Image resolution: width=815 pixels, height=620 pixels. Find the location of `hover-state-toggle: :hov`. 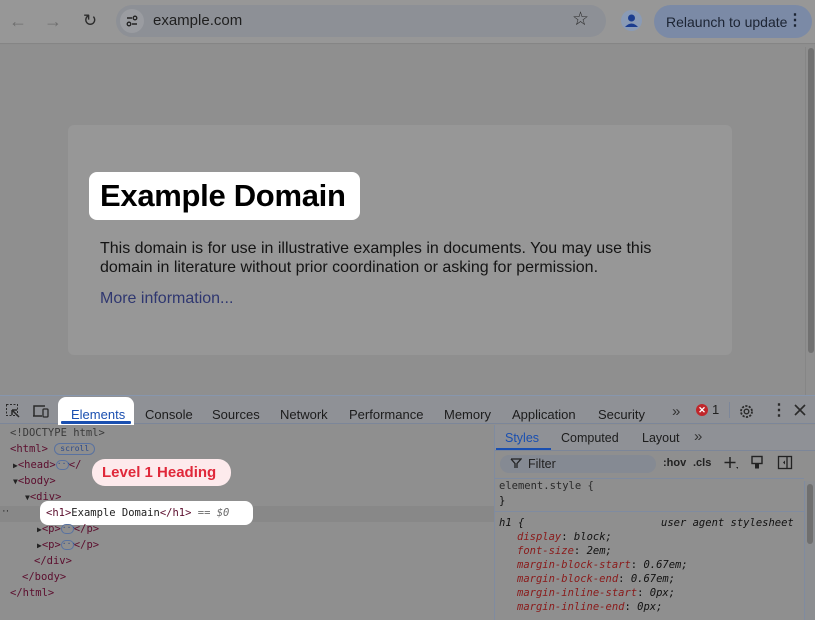

hover-state-toggle: :hov is located at coordinates (674, 463).